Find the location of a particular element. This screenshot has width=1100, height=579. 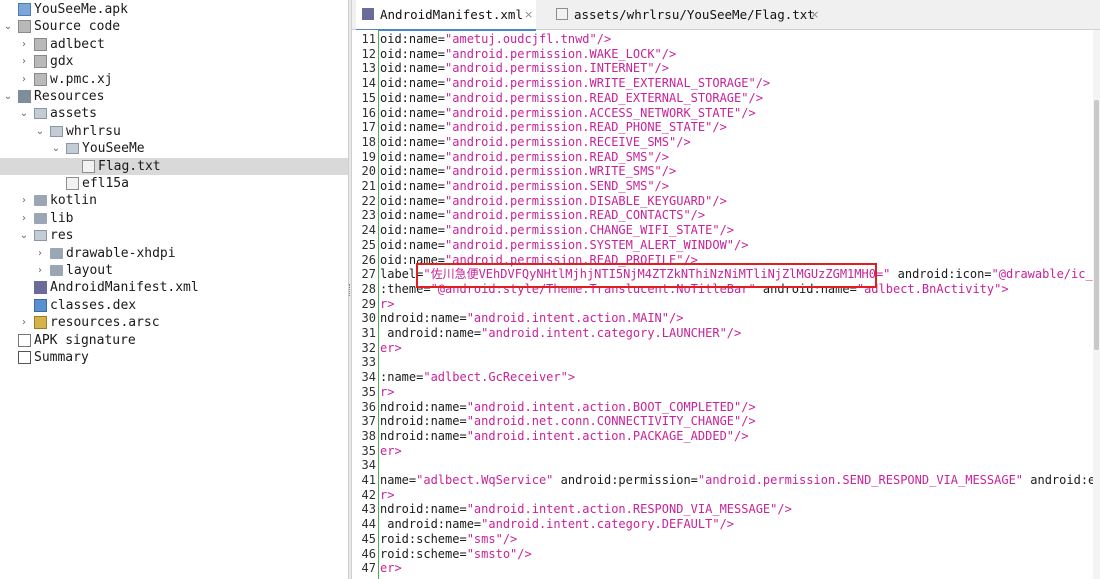

line-number: 44 is located at coordinates (368, 524).